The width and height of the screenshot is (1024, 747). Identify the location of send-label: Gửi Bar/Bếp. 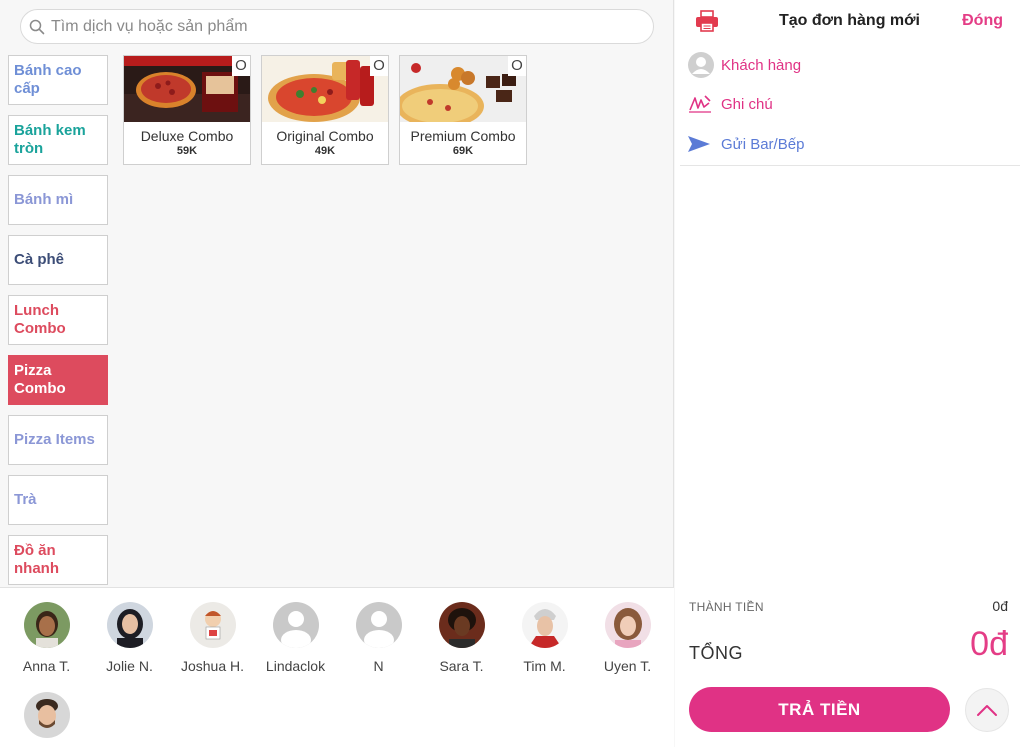
(763, 144).